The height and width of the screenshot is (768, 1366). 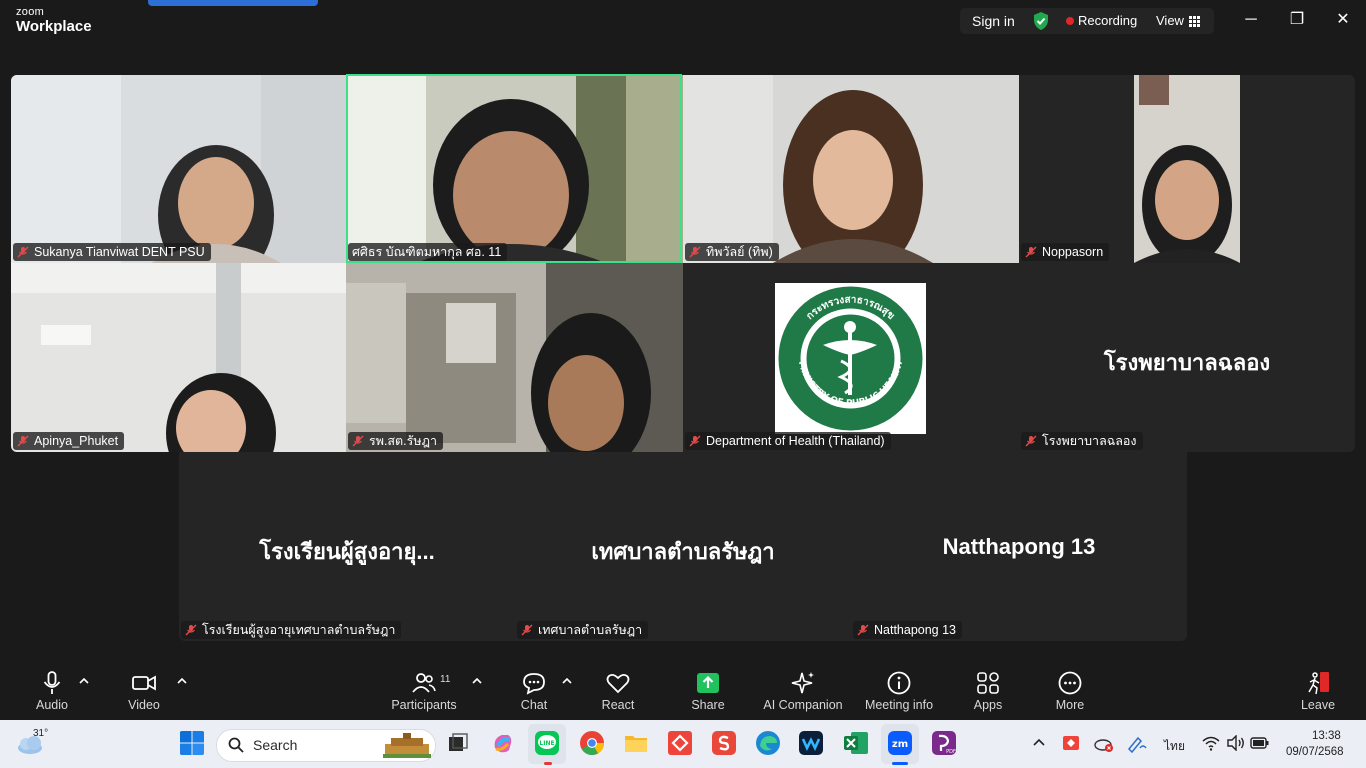 I want to click on meeting-info-button: Meeting info, so click(x=899, y=688).